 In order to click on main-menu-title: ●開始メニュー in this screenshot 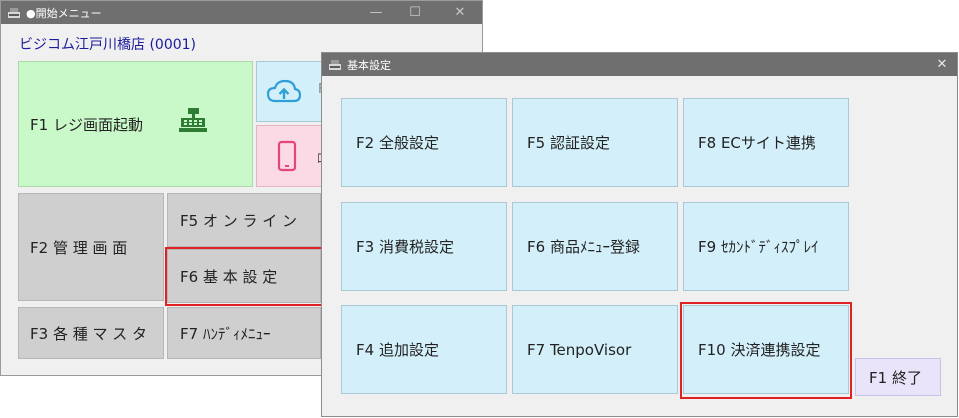, I will do `click(64, 13)`.